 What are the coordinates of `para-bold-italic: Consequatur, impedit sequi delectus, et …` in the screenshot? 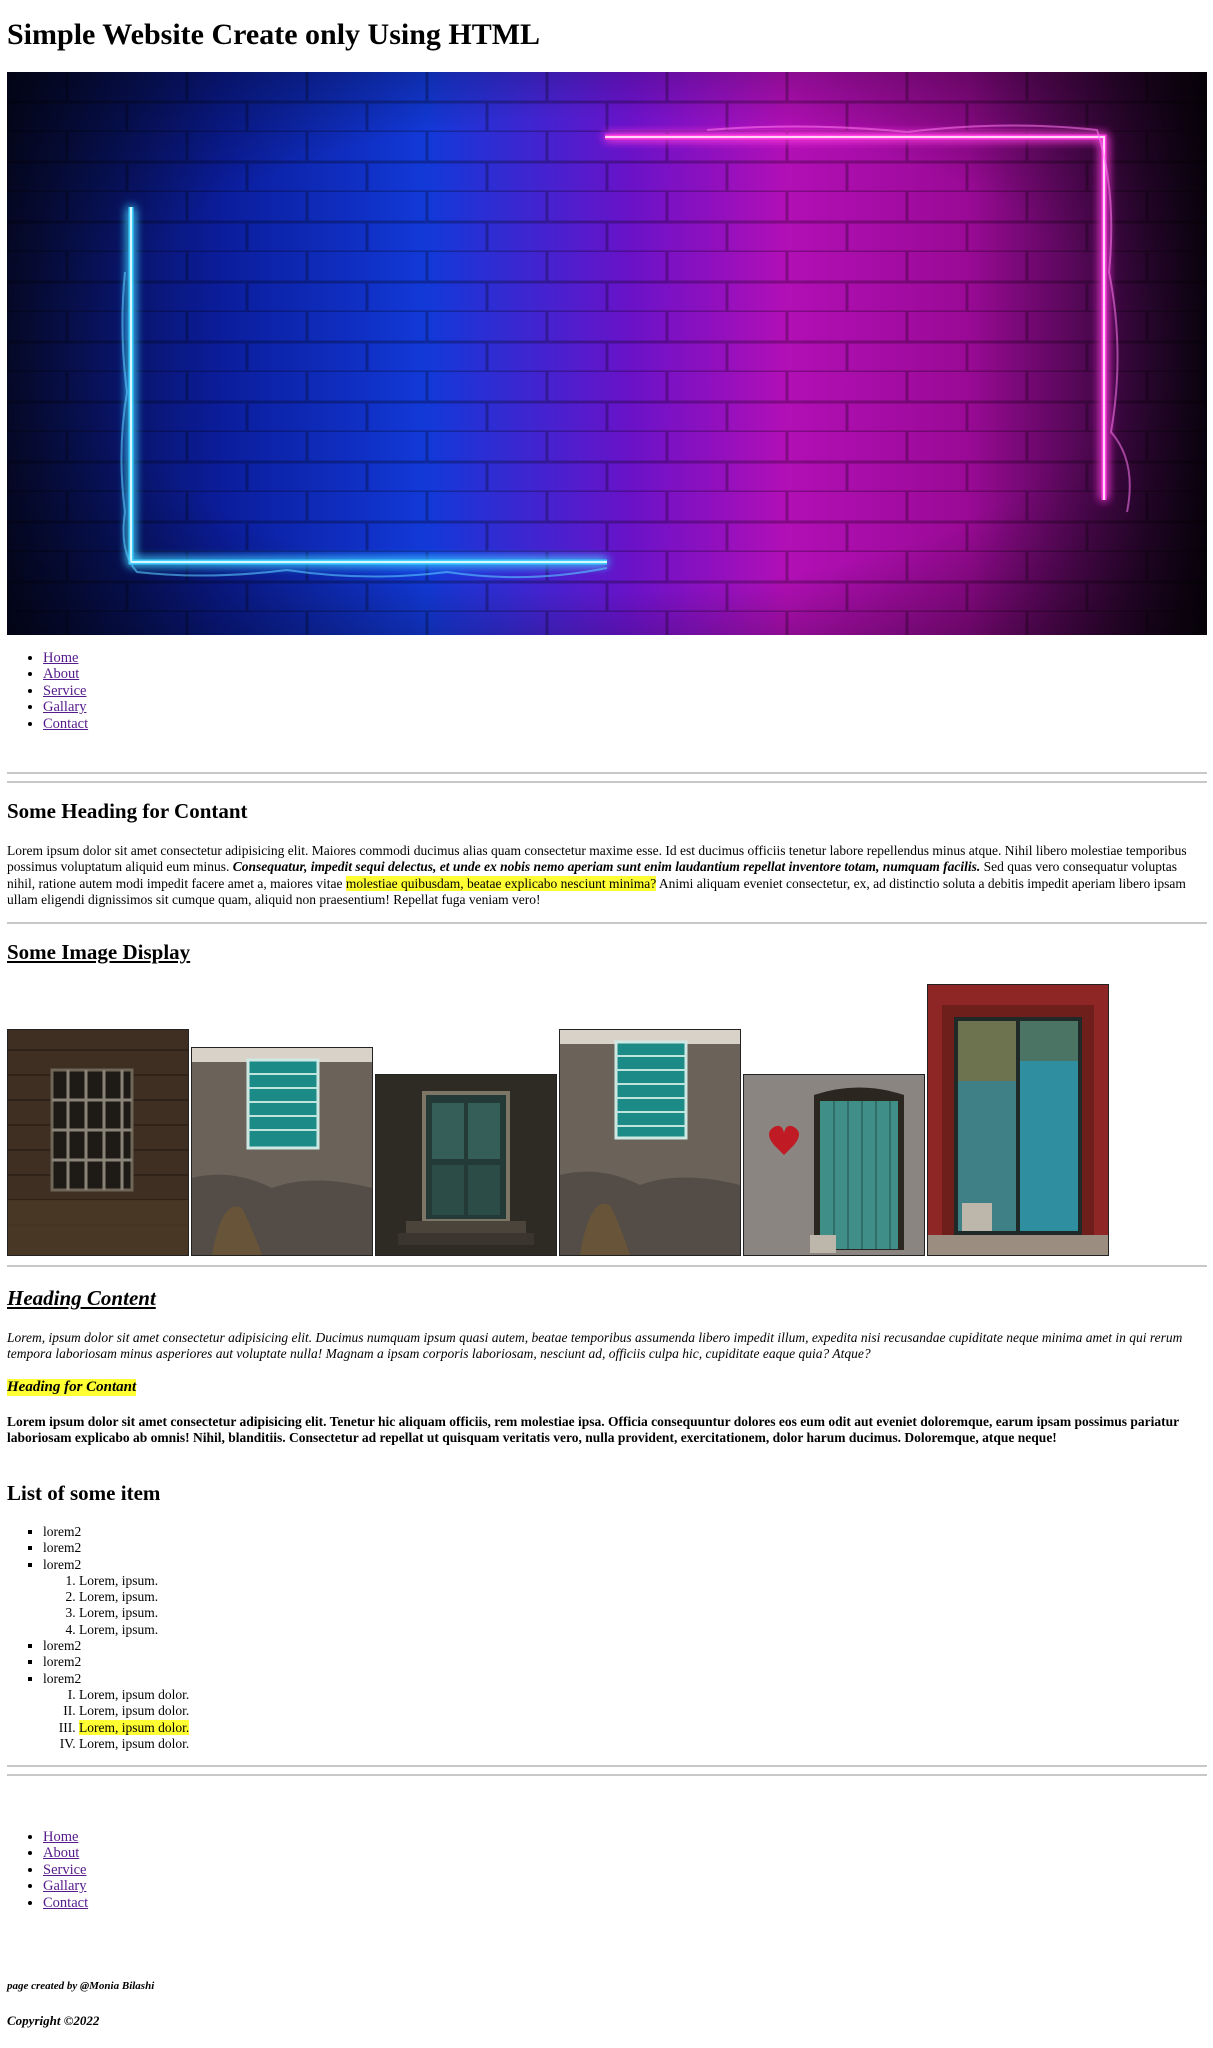 It's located at (606, 867).